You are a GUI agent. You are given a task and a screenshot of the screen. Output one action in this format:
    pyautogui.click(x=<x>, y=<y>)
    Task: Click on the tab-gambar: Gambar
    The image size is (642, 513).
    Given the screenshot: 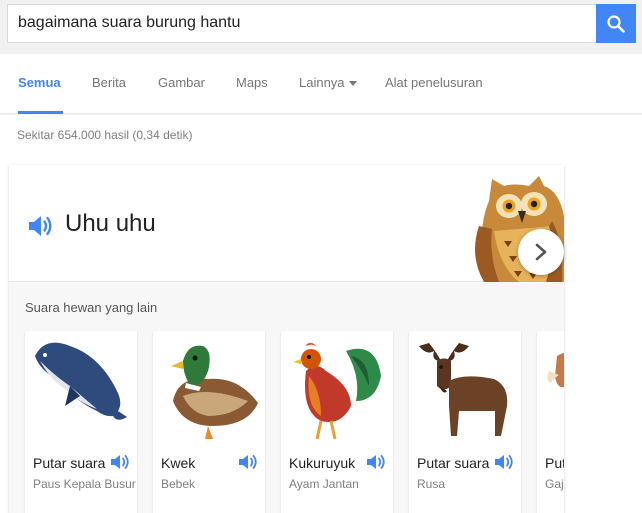 What is the action you would take?
    pyautogui.click(x=181, y=82)
    